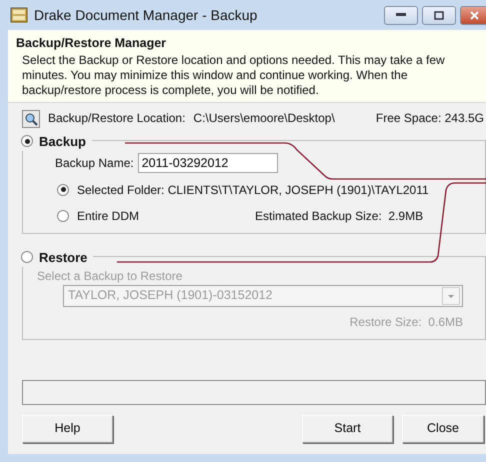 Image resolution: width=486 pixels, height=462 pixels. I want to click on backup-name-label: Backup Name:, so click(94, 163).